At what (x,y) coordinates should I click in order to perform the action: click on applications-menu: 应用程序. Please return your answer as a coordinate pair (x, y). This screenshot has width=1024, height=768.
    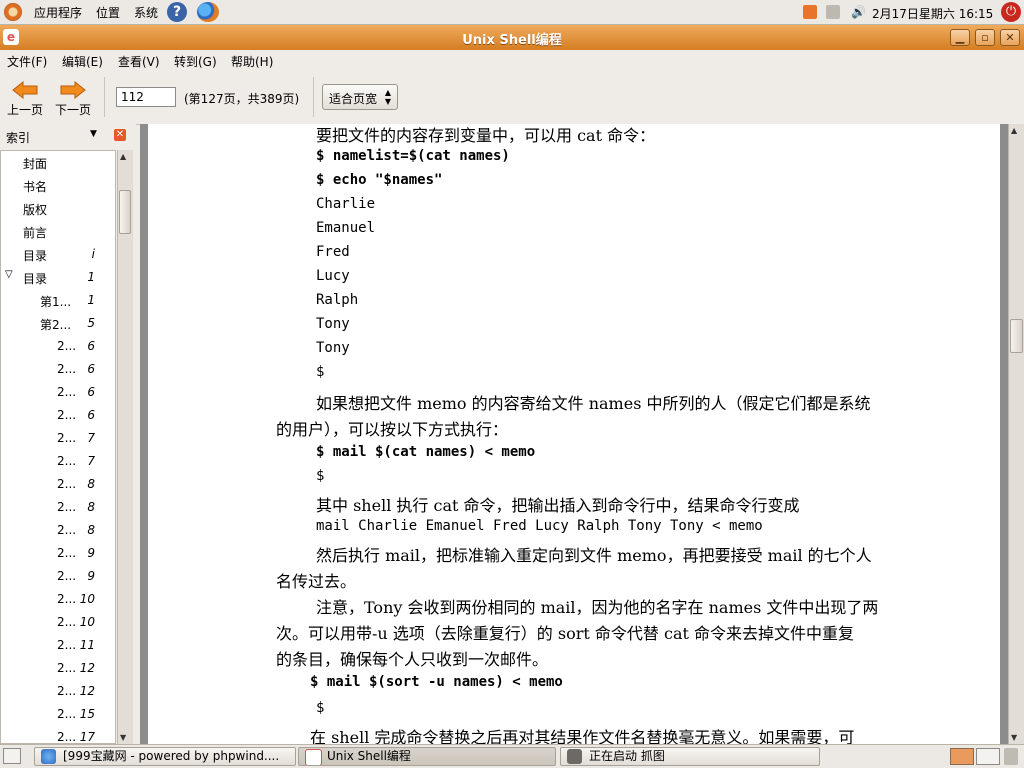
    Looking at the image, I should click on (58, 12).